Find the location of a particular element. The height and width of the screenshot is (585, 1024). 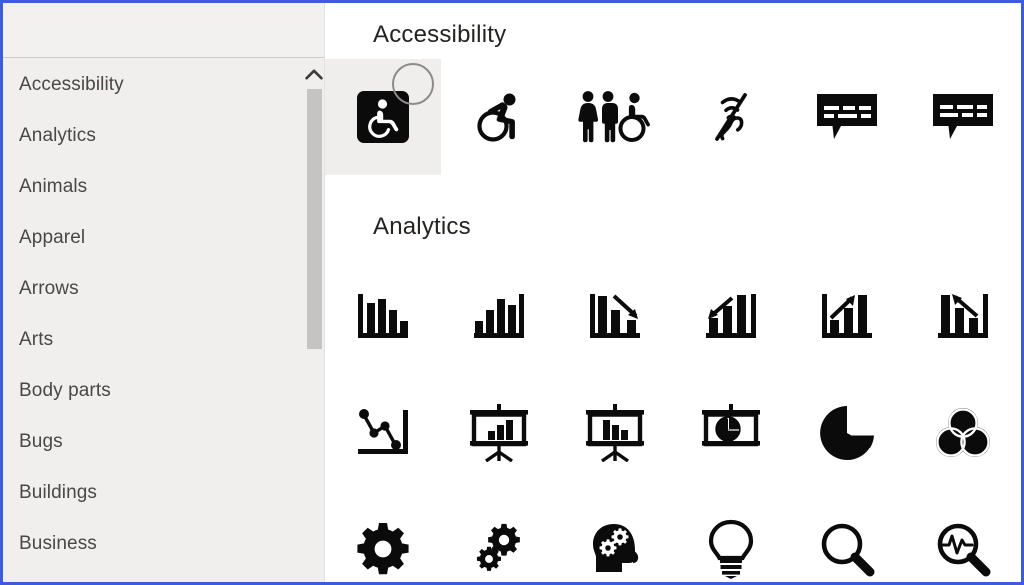

accessible-restroom-icon is located at coordinates (614, 117).